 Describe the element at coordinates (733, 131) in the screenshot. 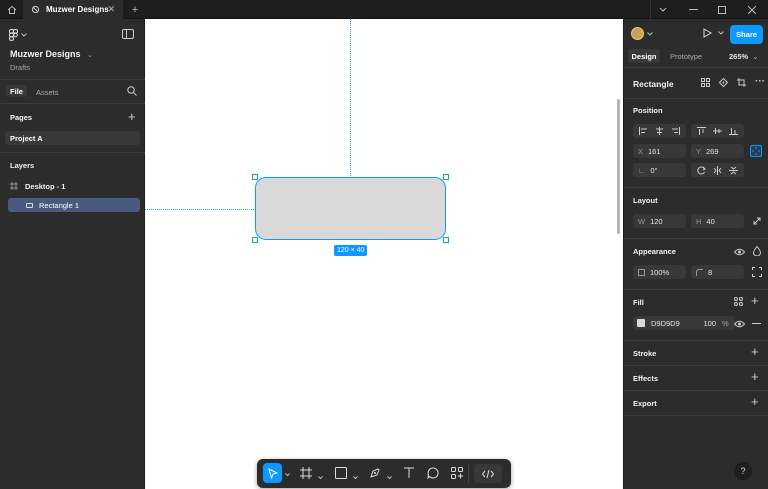

I see `align-bottom-icon` at that location.